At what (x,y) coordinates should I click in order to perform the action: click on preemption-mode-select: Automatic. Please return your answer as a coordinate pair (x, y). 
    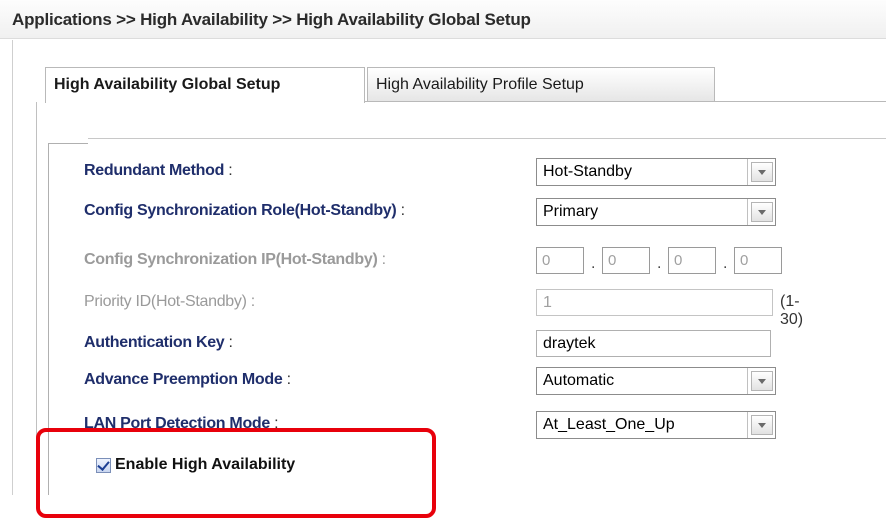
    Looking at the image, I should click on (656, 381).